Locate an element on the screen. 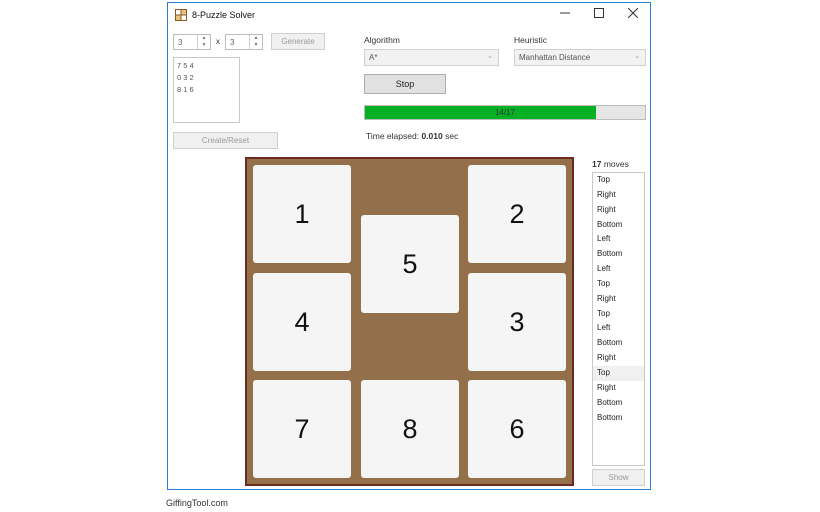 The image size is (820, 512). puzzle-input: 7 5 4 0 3 2 8 1 6 is located at coordinates (206, 90).